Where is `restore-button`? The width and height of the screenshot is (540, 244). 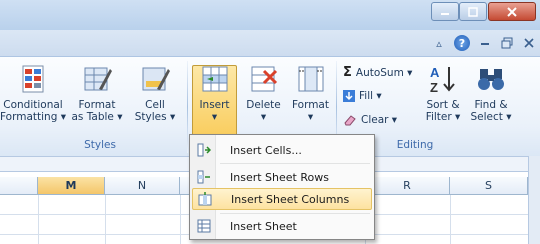
restore-button is located at coordinates (473, 11).